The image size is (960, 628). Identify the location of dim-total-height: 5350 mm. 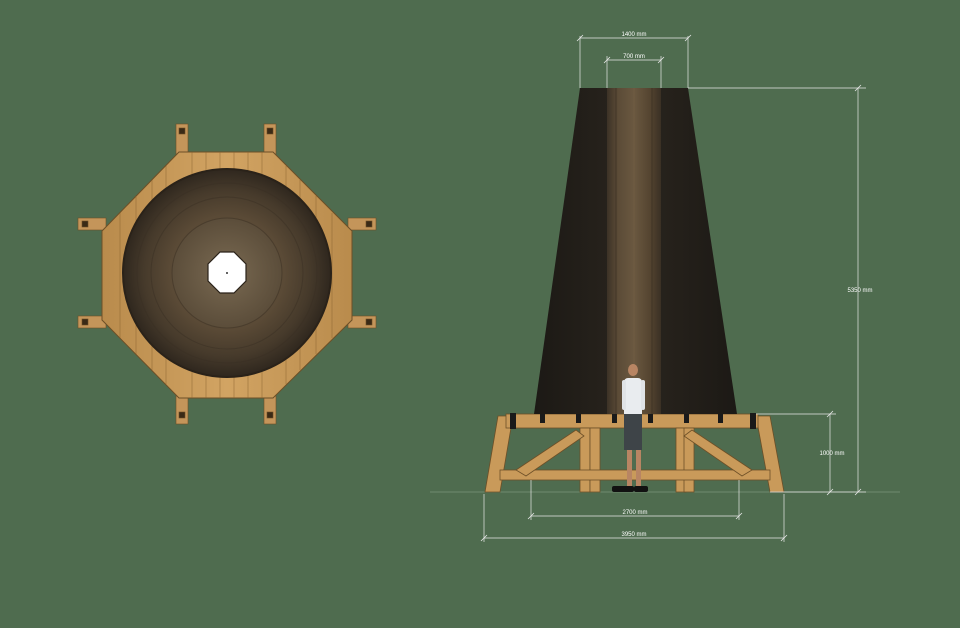
(859, 291).